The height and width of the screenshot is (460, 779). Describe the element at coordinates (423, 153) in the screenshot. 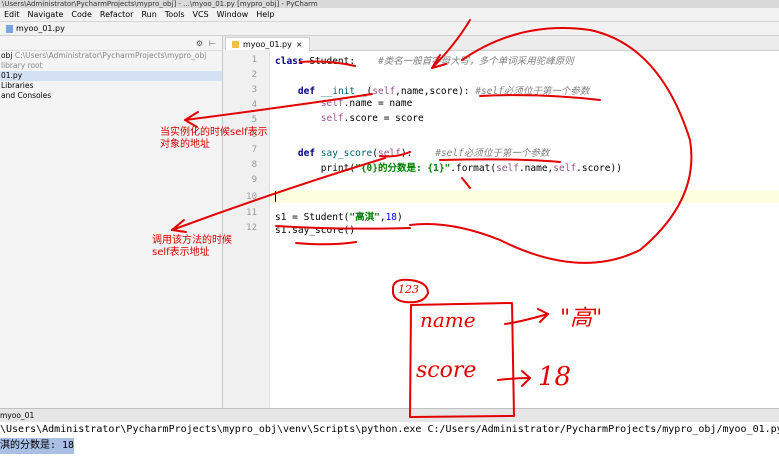

I see `code-line-7: def say_score(self): #self必须位于第一个参数` at that location.